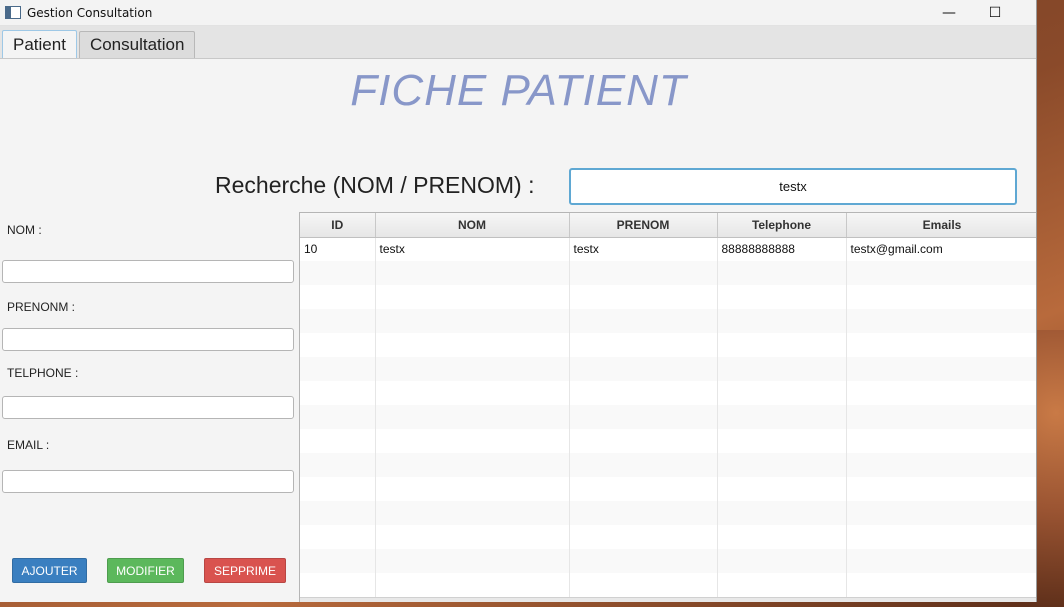  I want to click on tab-bar: Patient Consultation, so click(518, 42).